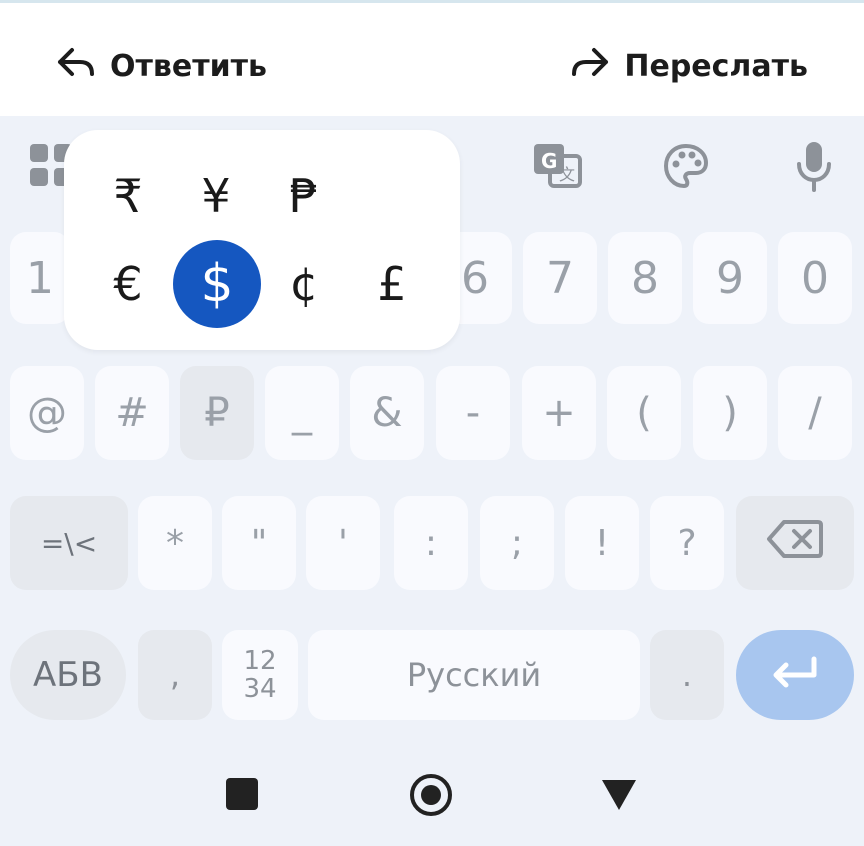  What do you see at coordinates (602, 543) in the screenshot?
I see `key-exclamation: !` at bounding box center [602, 543].